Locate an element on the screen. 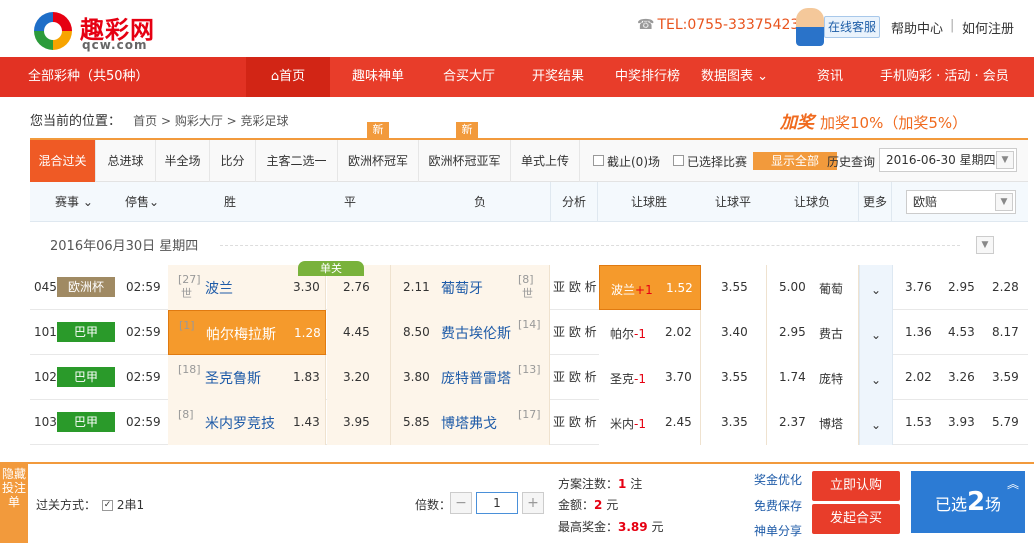 This screenshot has height=543, width=1034. eu-odds-draw: 4.53 is located at coordinates (961, 332).